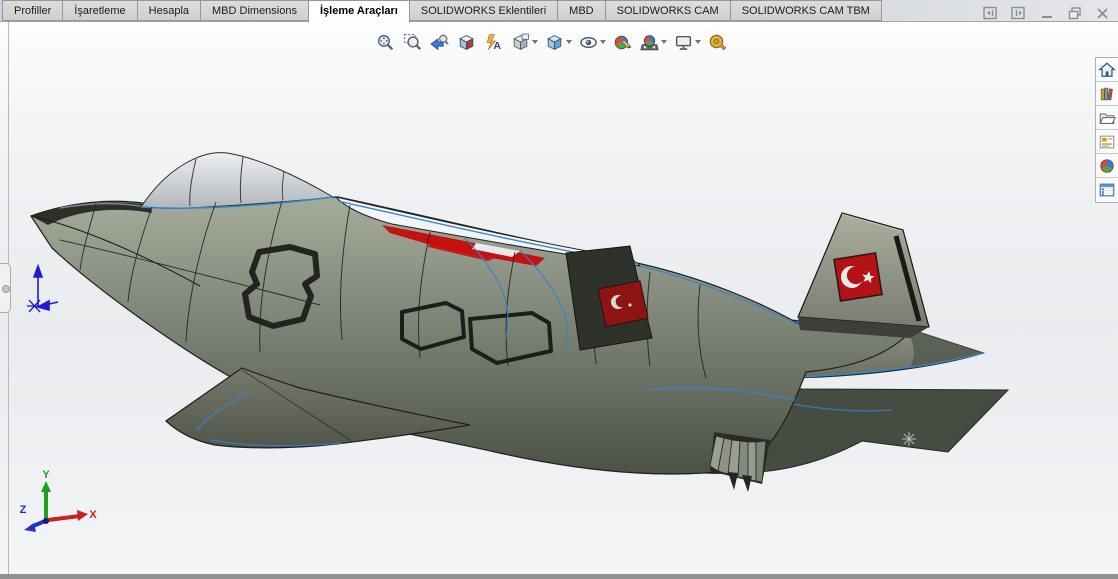 The width and height of the screenshot is (1118, 579). Describe the element at coordinates (990, 13) in the screenshot. I see `collapse-left-icon` at that location.